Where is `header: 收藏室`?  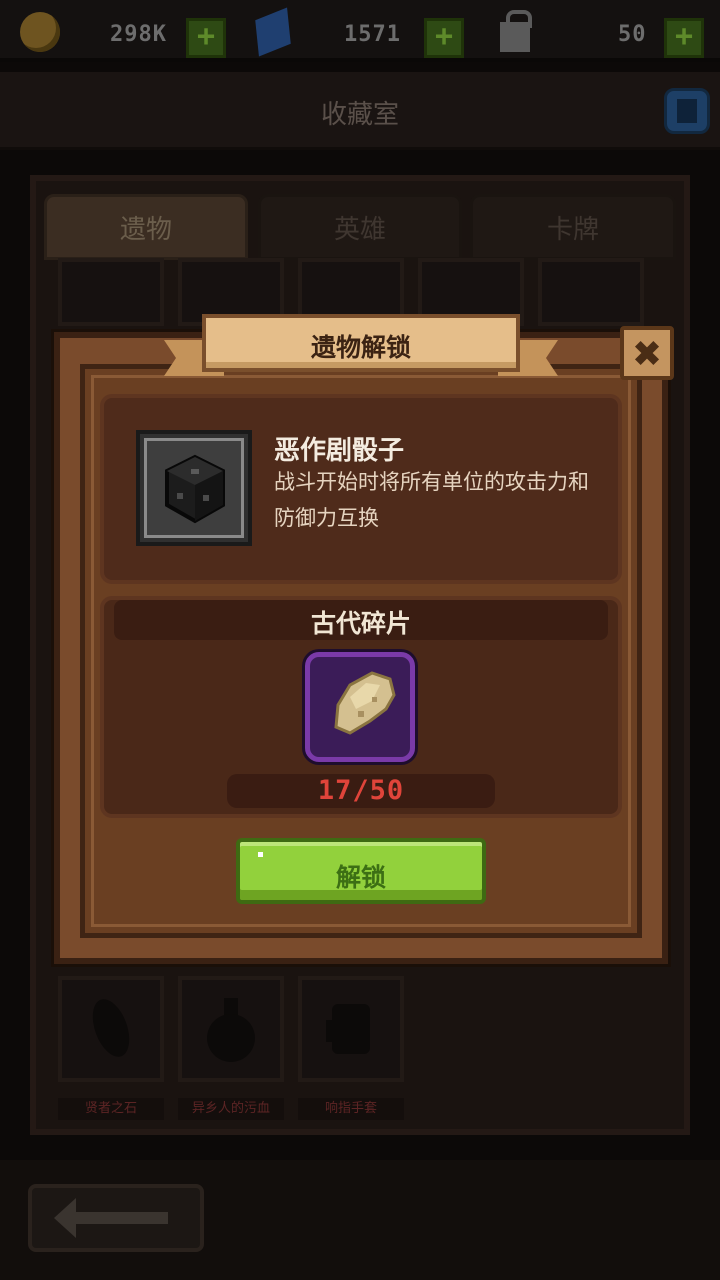
header: 收藏室 is located at coordinates (360, 111).